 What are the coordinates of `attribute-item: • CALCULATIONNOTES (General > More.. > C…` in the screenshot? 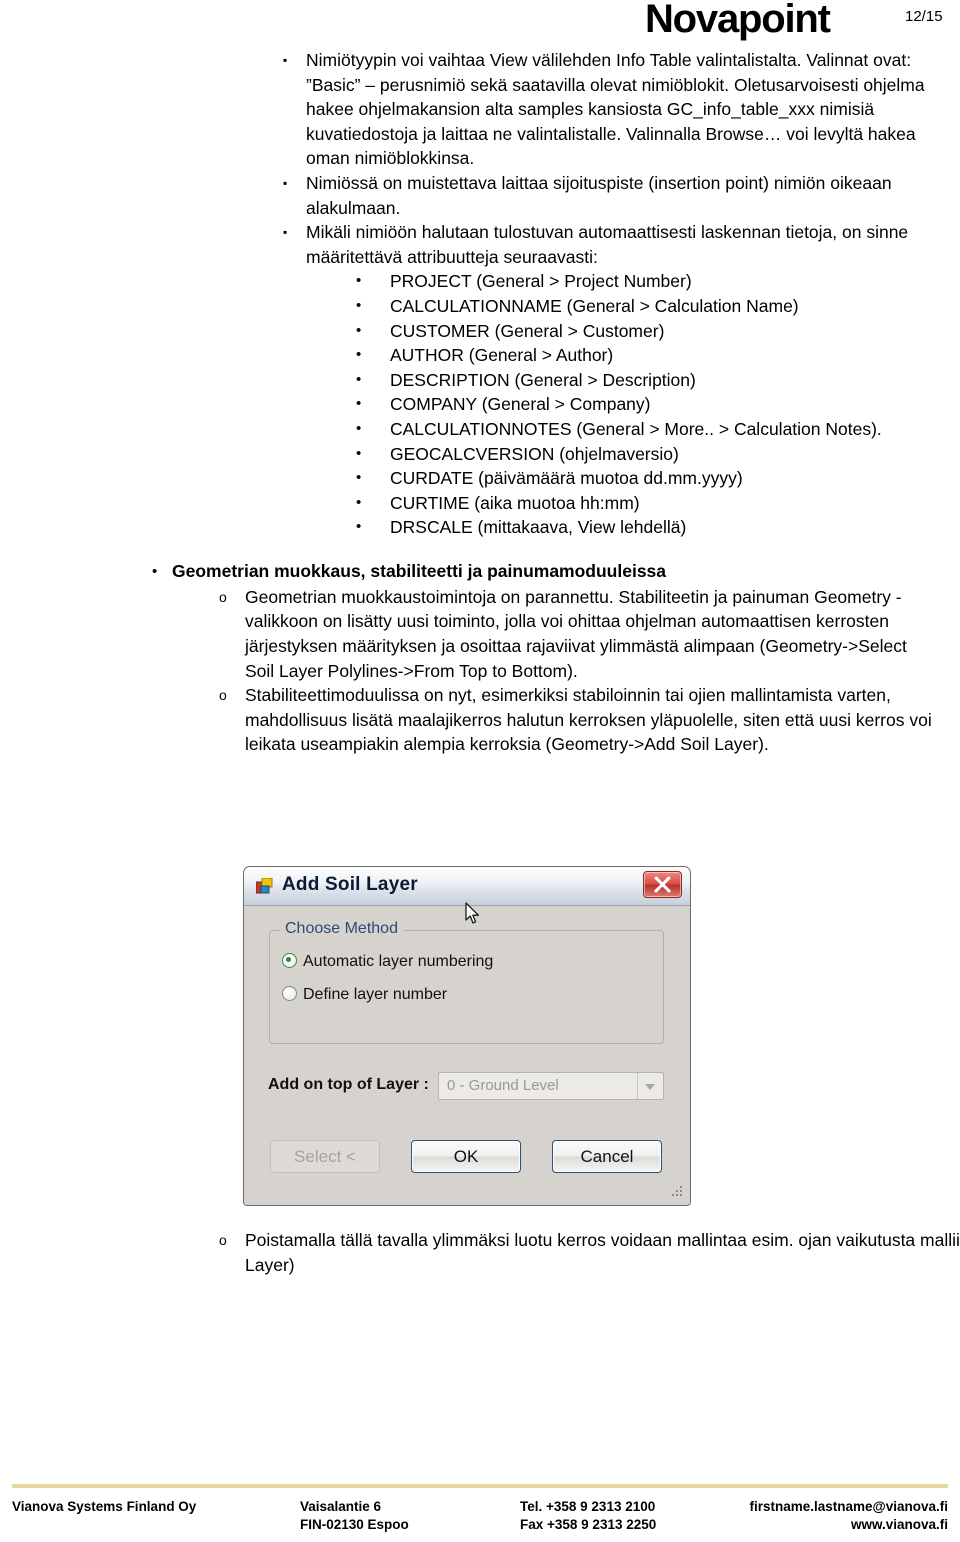 It's located at (480, 429).